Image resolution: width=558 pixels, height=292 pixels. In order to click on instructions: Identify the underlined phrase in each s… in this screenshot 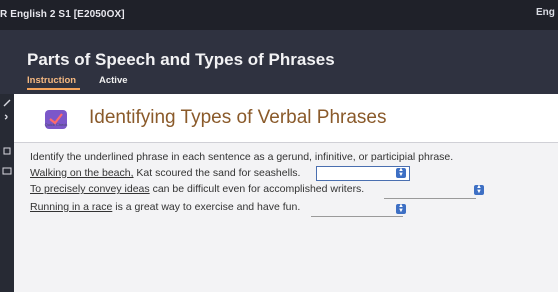, I will do `click(242, 157)`.